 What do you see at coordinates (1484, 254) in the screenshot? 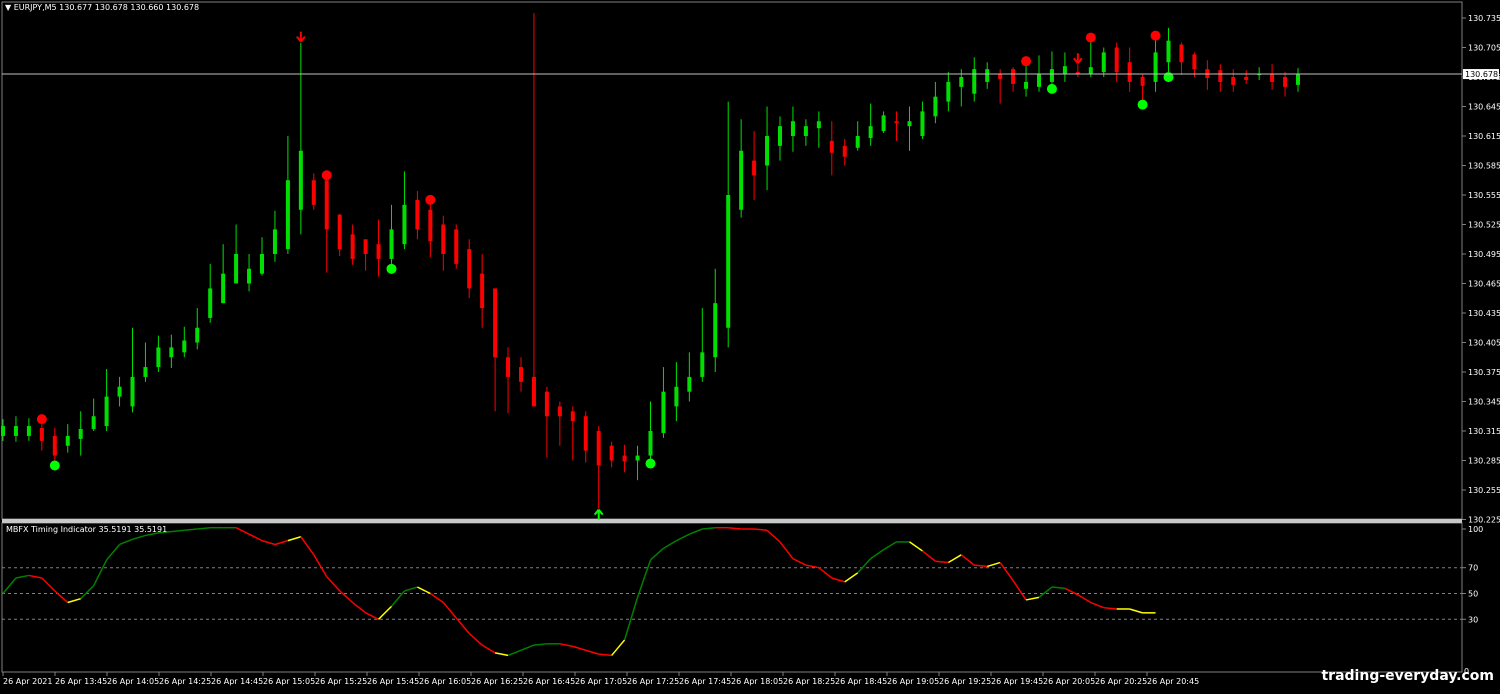
I see `price-tick-label: 130.495` at bounding box center [1484, 254].